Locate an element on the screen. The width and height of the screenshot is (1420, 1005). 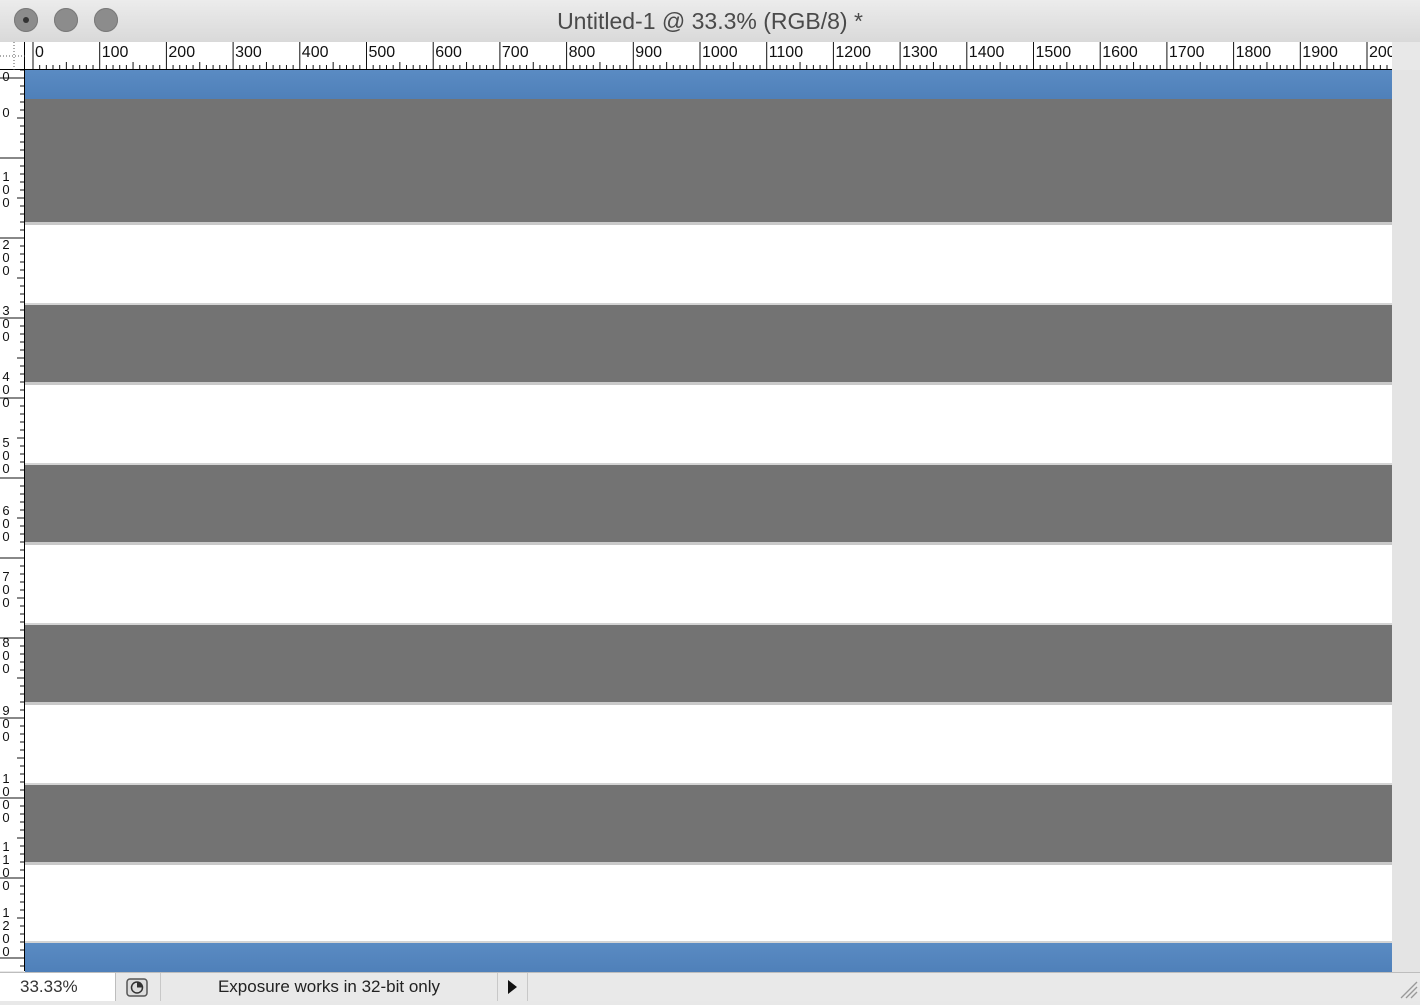
ruler-label: 5 0 0 is located at coordinates (6, 455).